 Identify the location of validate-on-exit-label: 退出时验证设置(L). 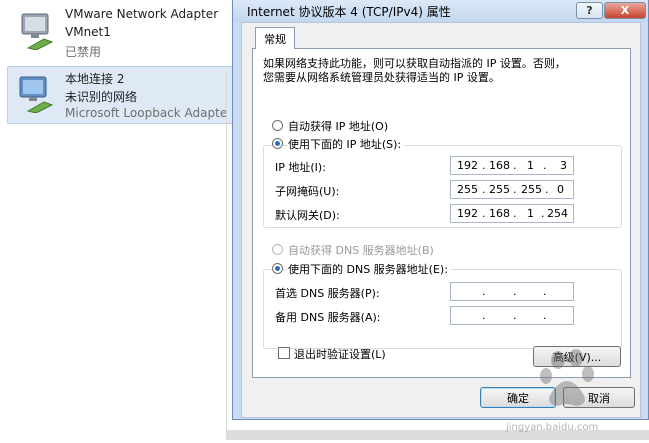
(340, 354).